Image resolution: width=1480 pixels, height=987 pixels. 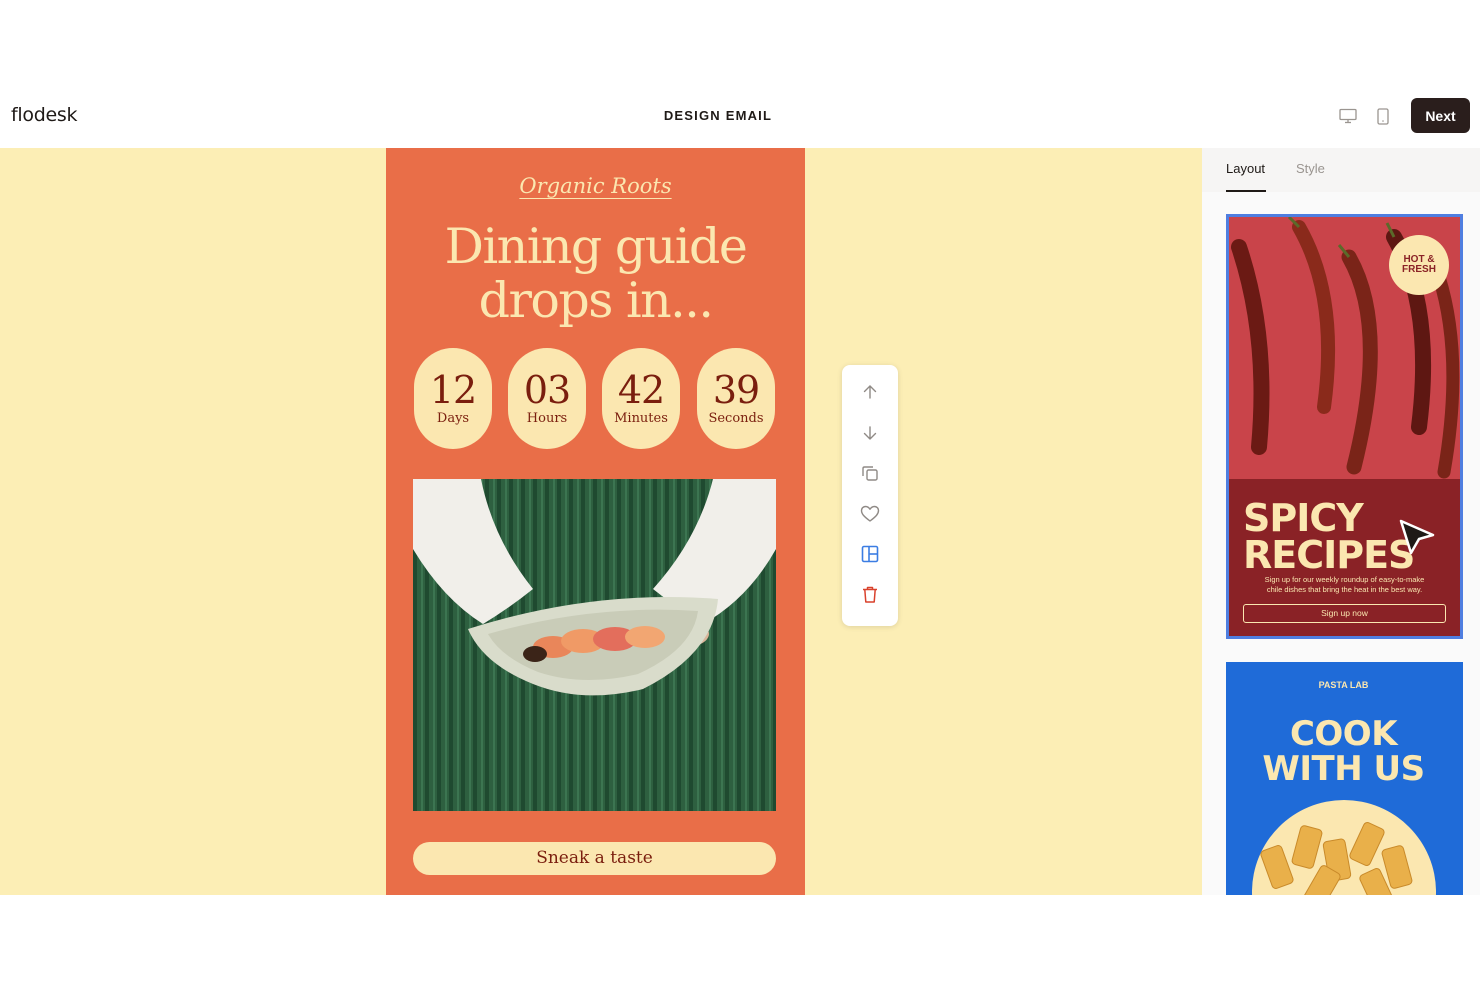 I want to click on pasta-lab-kicker: PASTA LAB, so click(x=1343, y=685).